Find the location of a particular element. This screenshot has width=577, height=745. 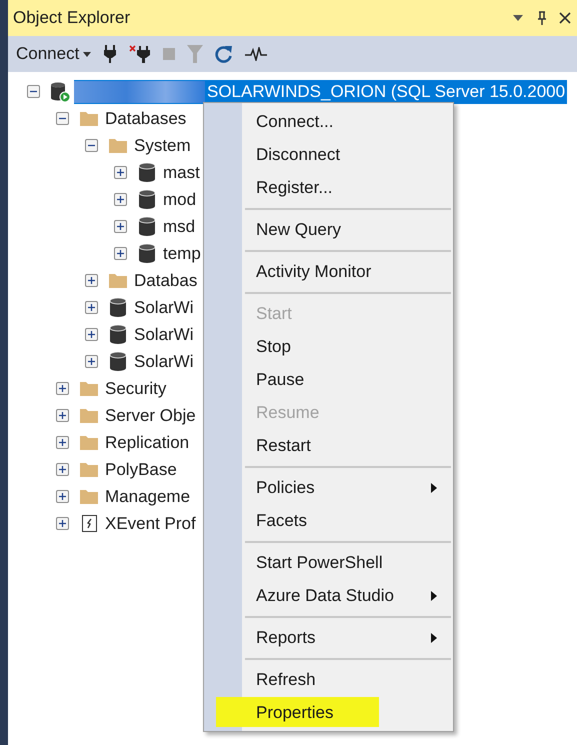

close-icon is located at coordinates (565, 18).